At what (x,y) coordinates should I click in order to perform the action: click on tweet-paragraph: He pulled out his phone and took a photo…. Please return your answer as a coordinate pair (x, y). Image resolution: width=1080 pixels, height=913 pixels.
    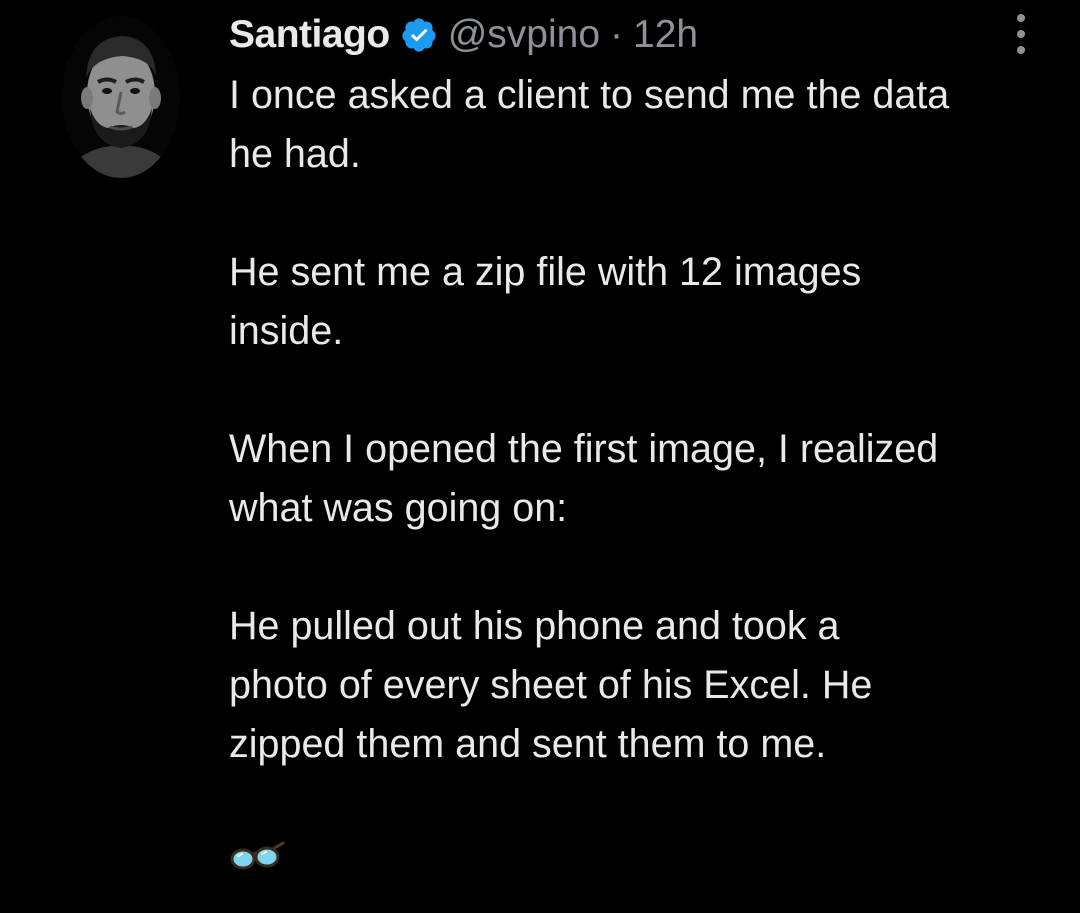
    Looking at the image, I should click on (644, 685).